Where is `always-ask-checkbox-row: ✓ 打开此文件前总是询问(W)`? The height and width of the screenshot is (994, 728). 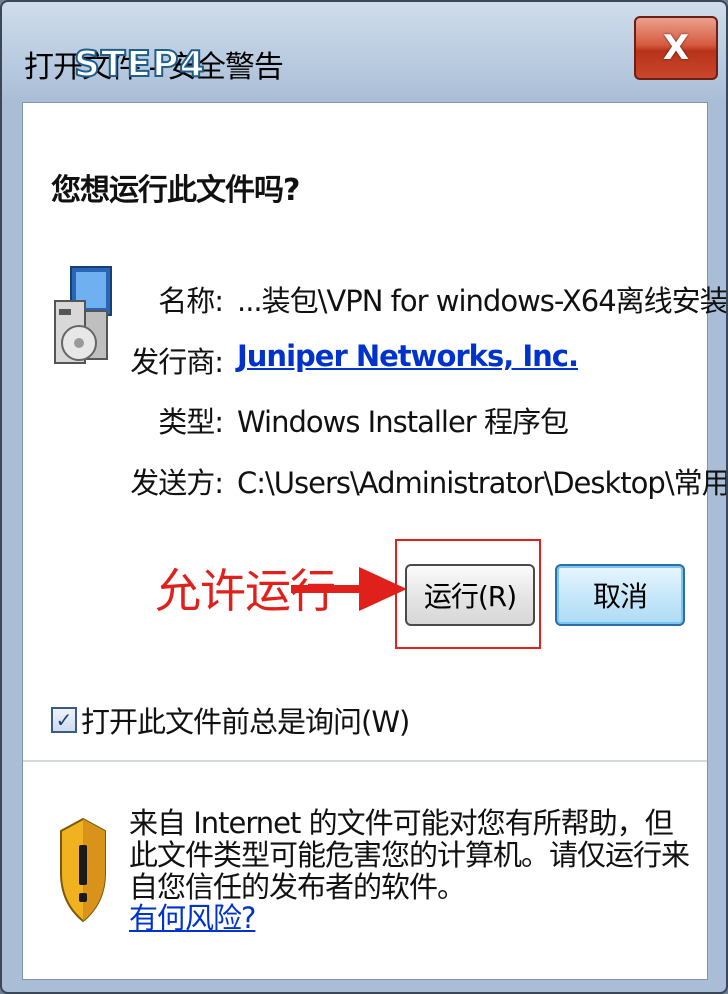 always-ask-checkbox-row: ✓ 打开此文件前总是询问(W) is located at coordinates (230, 720).